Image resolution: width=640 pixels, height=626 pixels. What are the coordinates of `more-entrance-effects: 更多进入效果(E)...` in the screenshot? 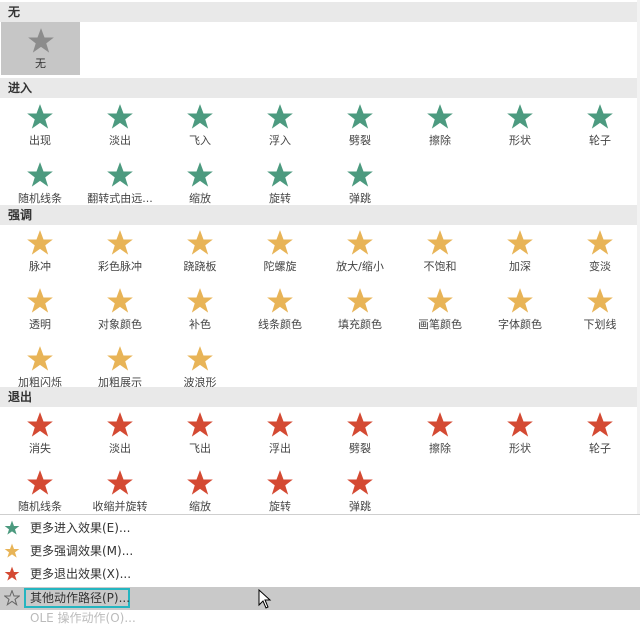 It's located at (320, 528).